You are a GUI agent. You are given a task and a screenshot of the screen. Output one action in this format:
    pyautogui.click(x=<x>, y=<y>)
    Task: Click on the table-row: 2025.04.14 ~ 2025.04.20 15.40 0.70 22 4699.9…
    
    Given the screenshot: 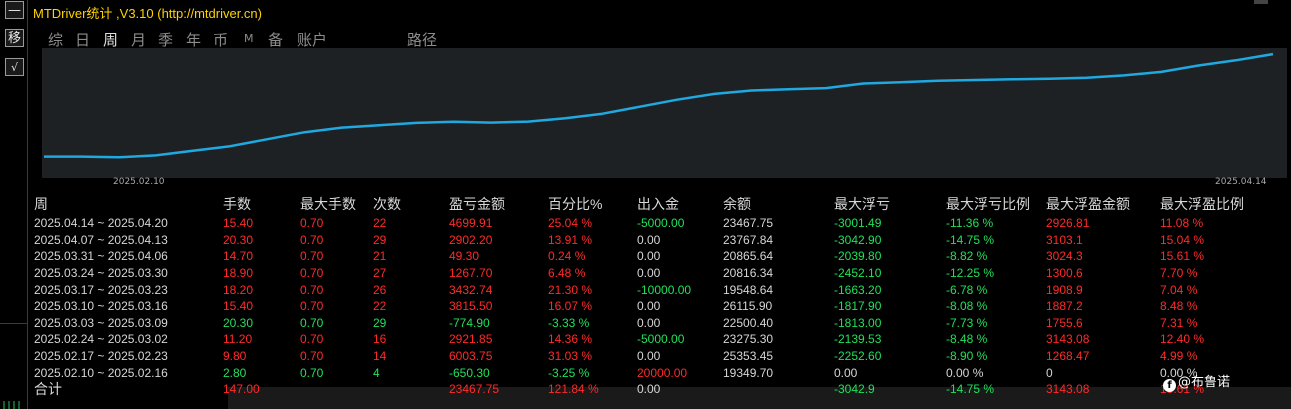 What is the action you would take?
    pyautogui.click(x=647, y=223)
    